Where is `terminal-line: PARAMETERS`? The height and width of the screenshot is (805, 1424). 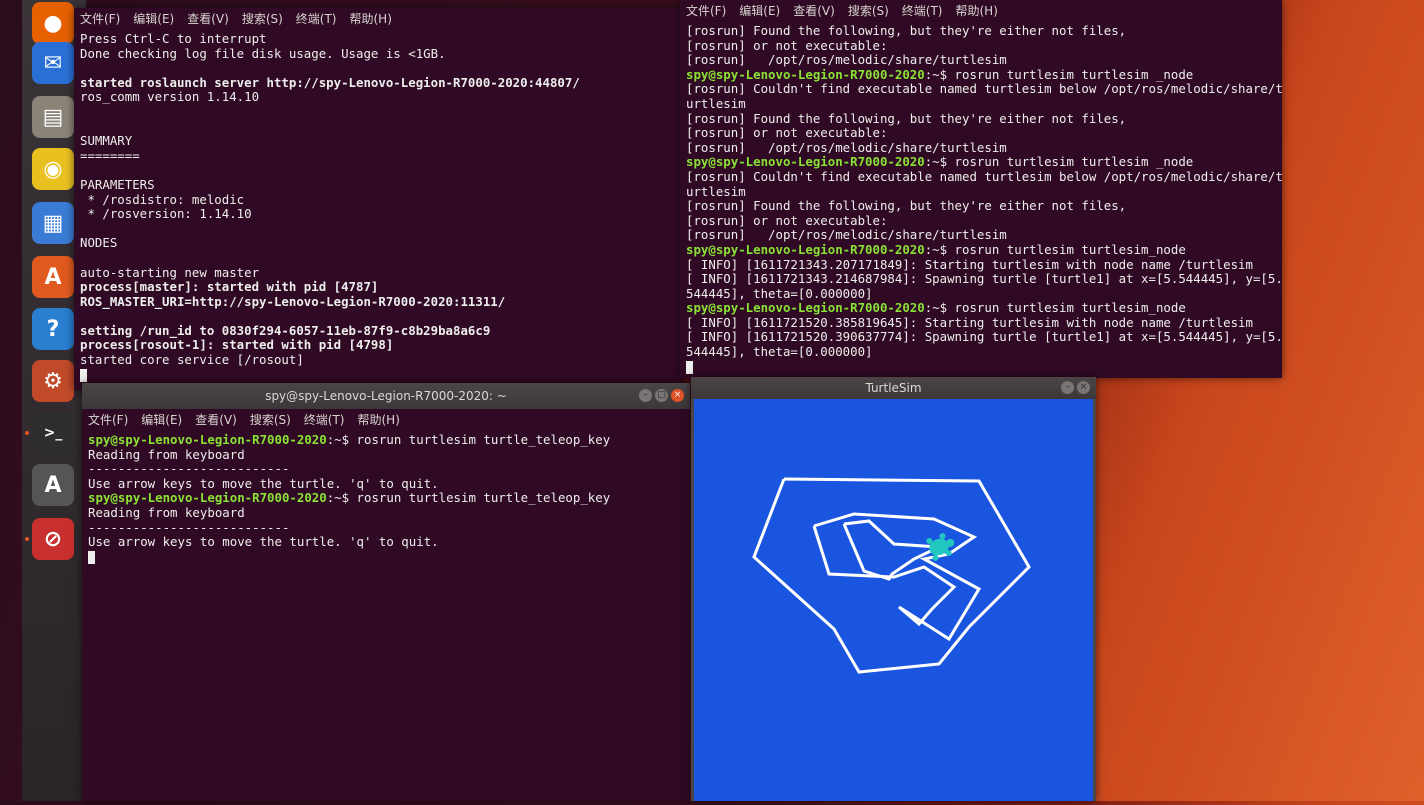 terminal-line: PARAMETERS is located at coordinates (117, 184).